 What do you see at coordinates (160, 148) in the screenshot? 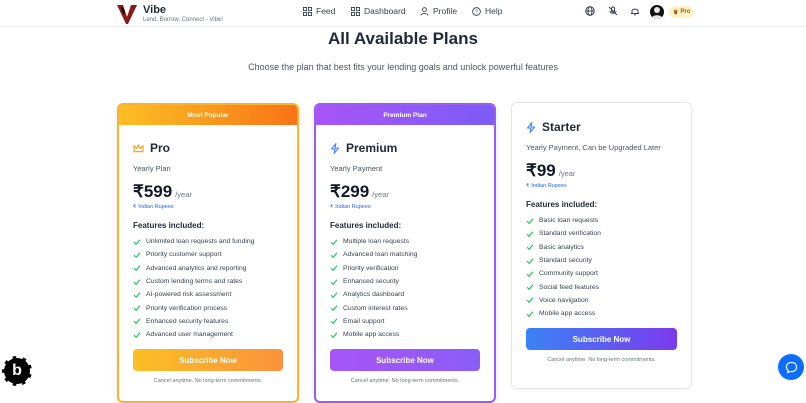
I see `plan-name: Pro` at bounding box center [160, 148].